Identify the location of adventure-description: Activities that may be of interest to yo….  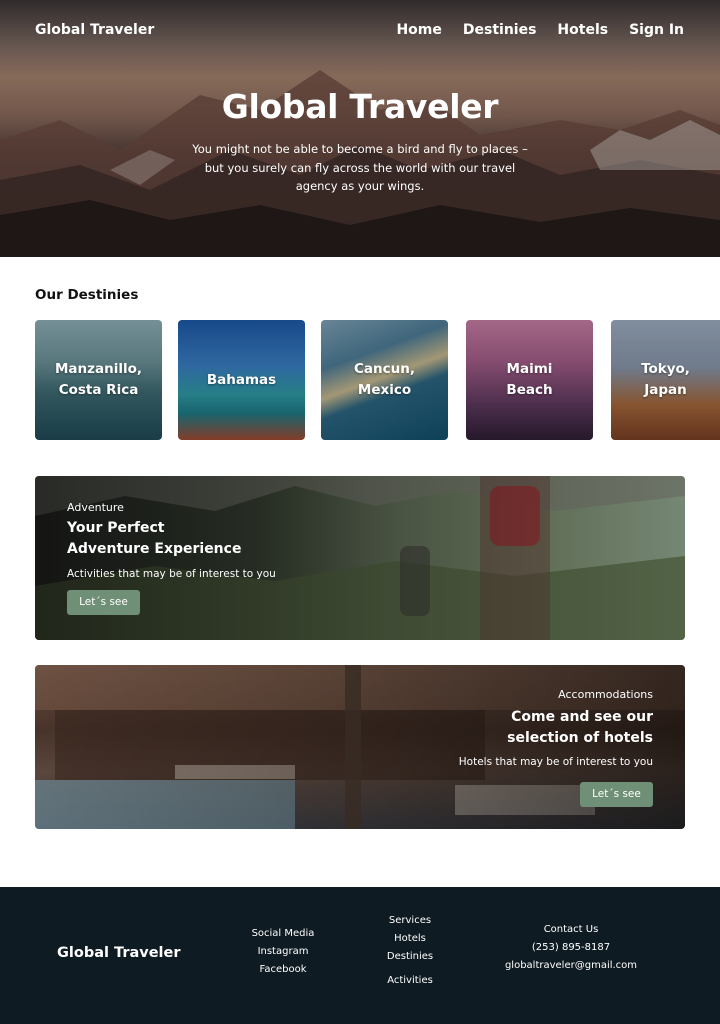
(171, 574).